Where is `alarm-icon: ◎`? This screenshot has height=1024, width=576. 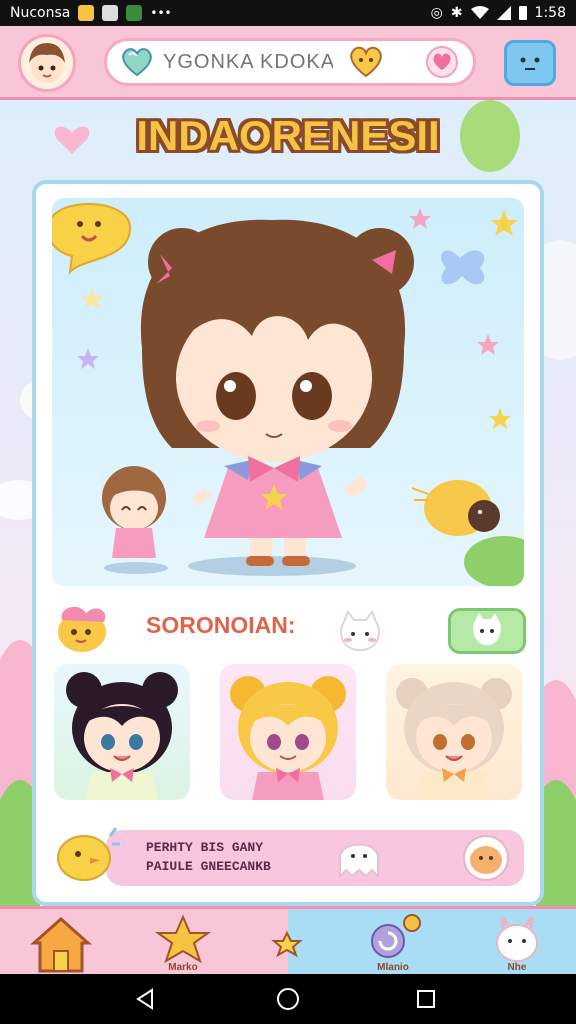 alarm-icon: ◎ is located at coordinates (436, 13).